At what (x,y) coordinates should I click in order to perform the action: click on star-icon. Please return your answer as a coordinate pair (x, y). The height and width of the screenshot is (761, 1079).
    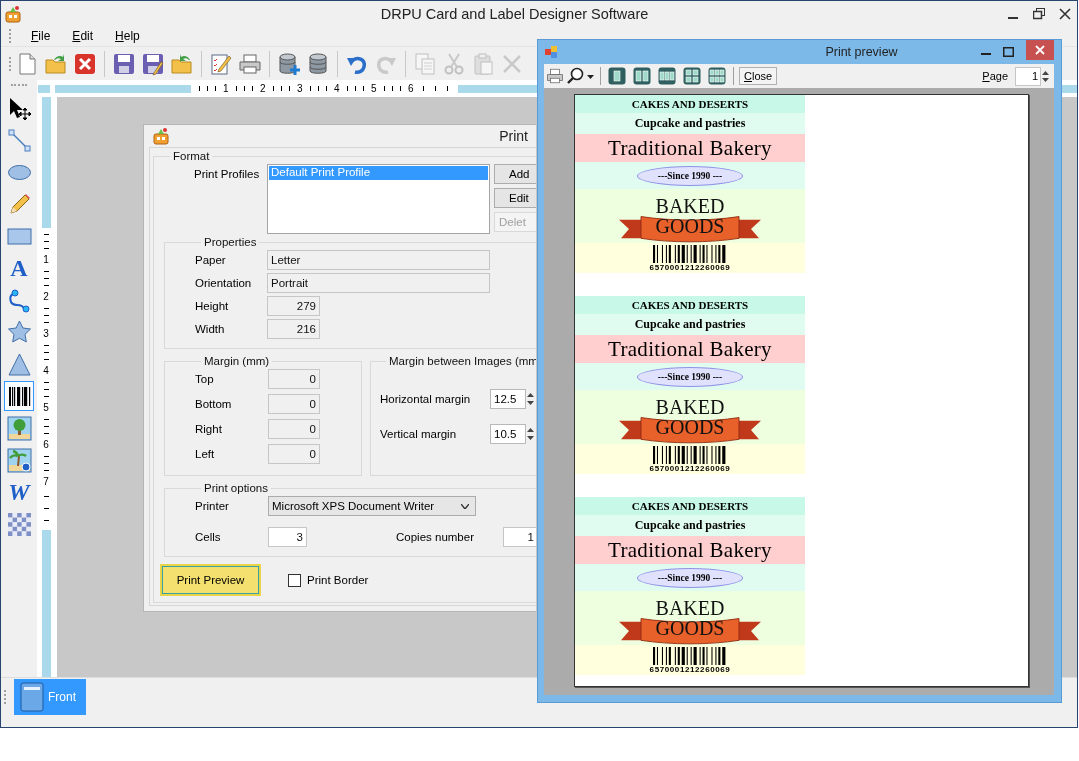
    Looking at the image, I should click on (19, 332).